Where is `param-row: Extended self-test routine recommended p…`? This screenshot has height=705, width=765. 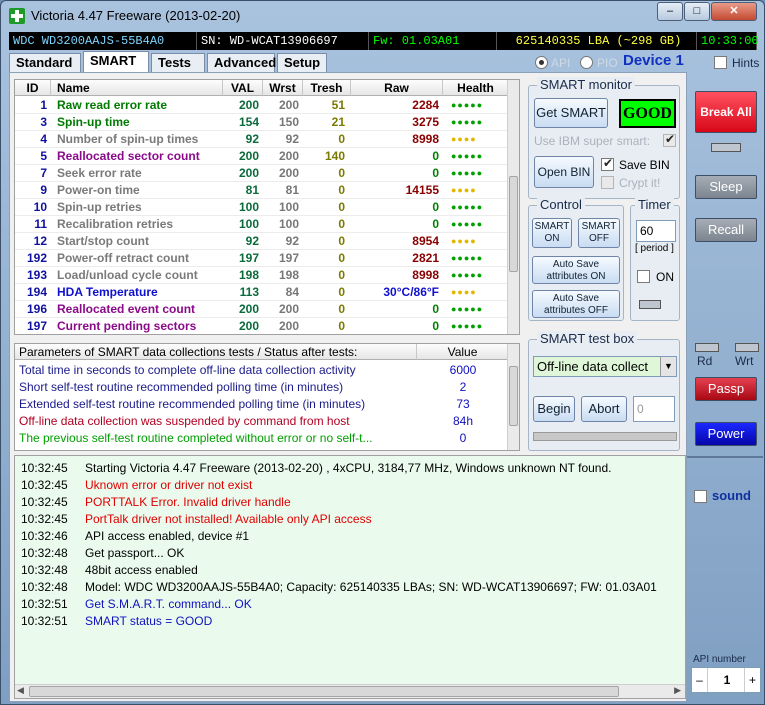
param-row: Extended self-test routine recommended p… is located at coordinates (262, 404).